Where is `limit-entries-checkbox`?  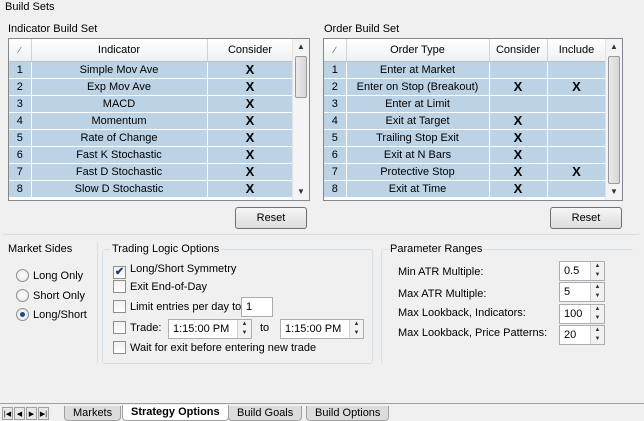 limit-entries-checkbox is located at coordinates (119, 306).